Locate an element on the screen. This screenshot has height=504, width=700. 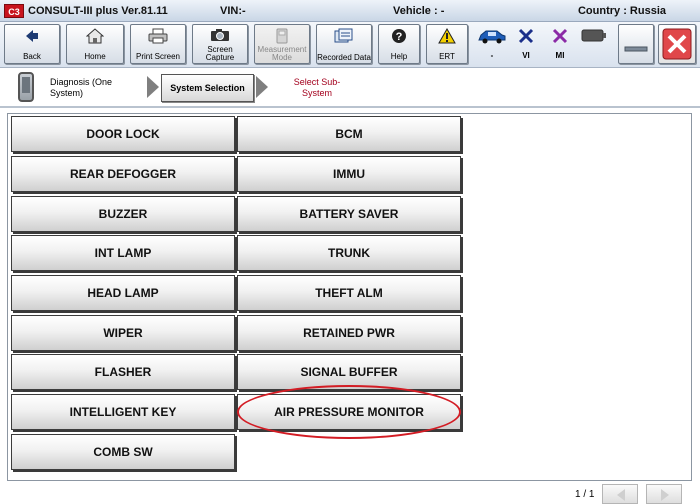
system-button-flasher: FLASHER is located at coordinates (123, 372).